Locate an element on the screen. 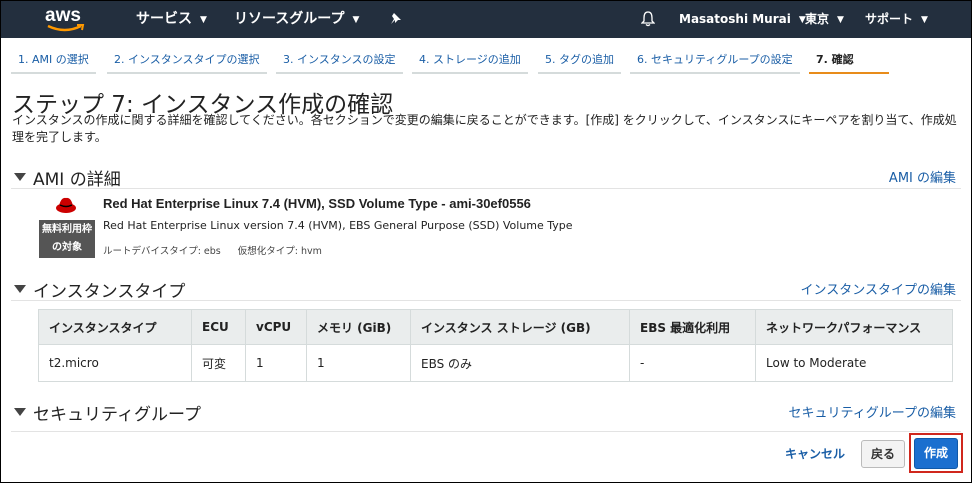 Image resolution: width=972 pixels, height=483 pixels. support-menu: サポート ▼ is located at coordinates (896, 19).